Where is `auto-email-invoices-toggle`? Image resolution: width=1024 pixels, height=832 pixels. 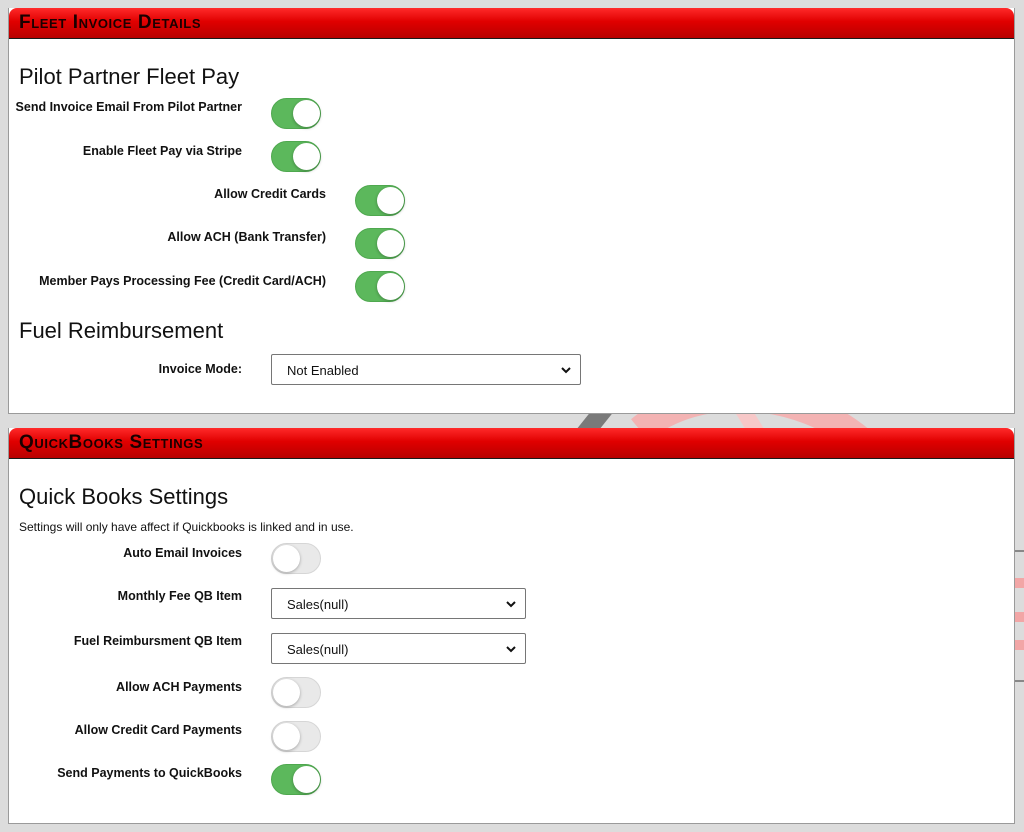 auto-email-invoices-toggle is located at coordinates (296, 558).